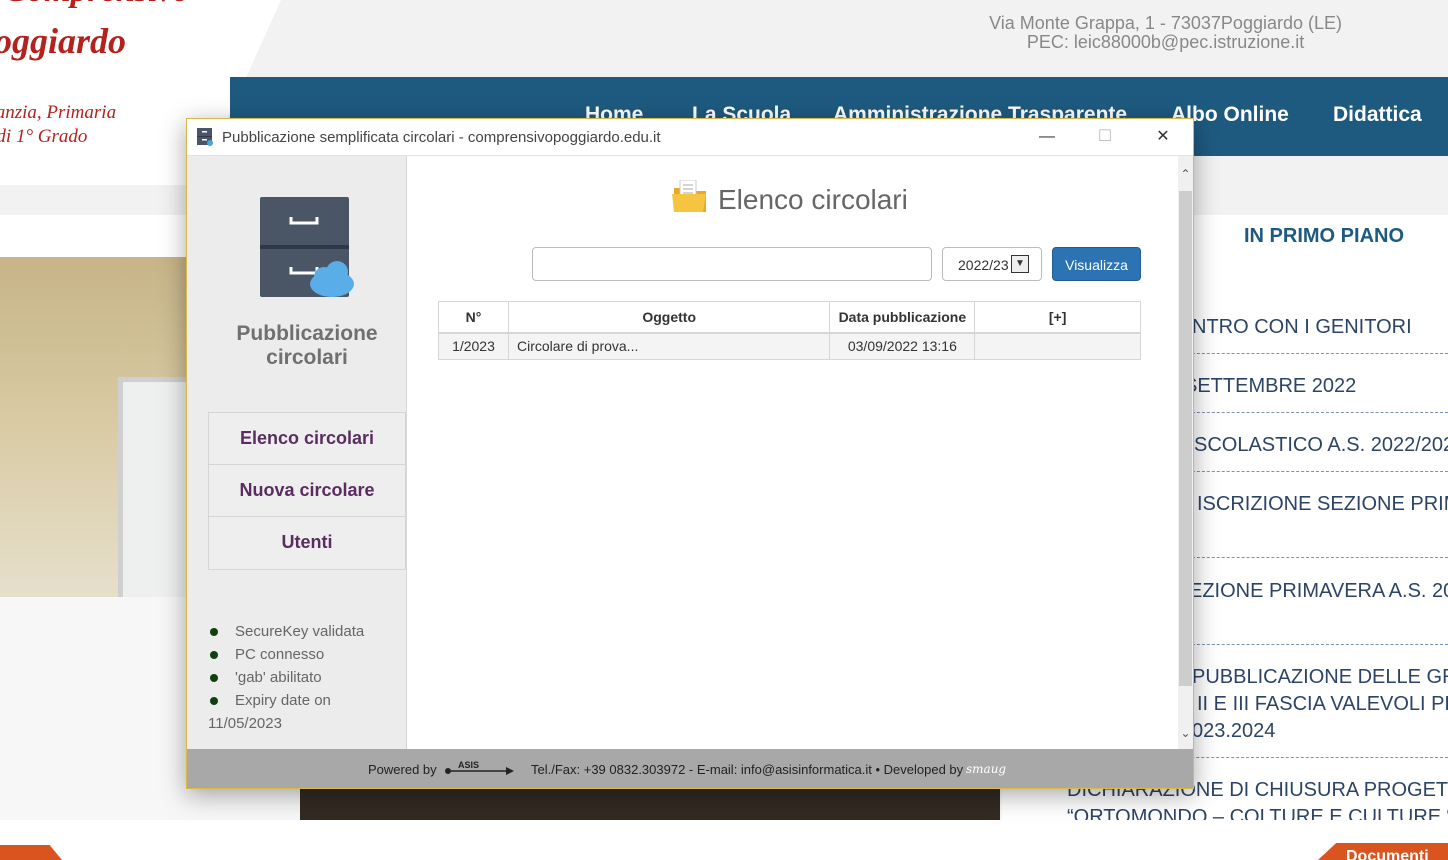 Image resolution: width=1448 pixels, height=860 pixels. I want to click on year-select-value: 2022/23, so click(983, 265).